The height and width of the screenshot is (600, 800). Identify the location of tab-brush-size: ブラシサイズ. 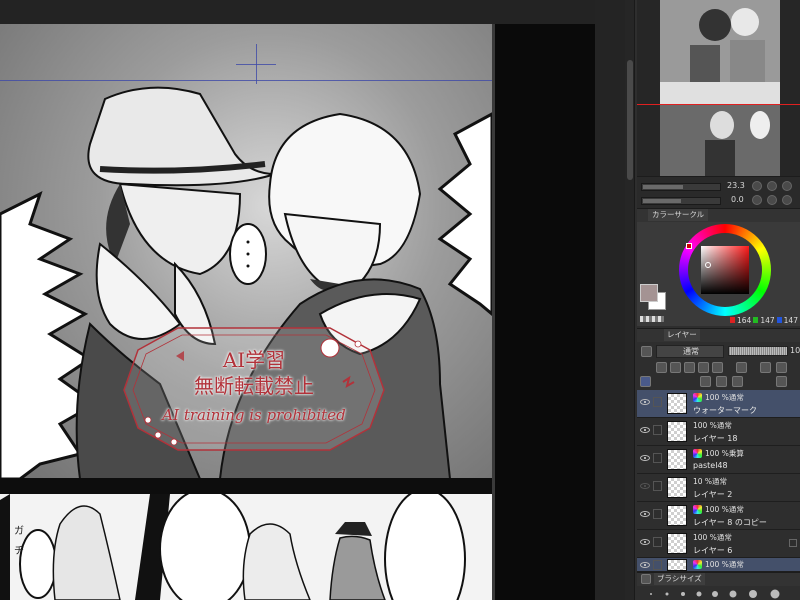
(679, 579).